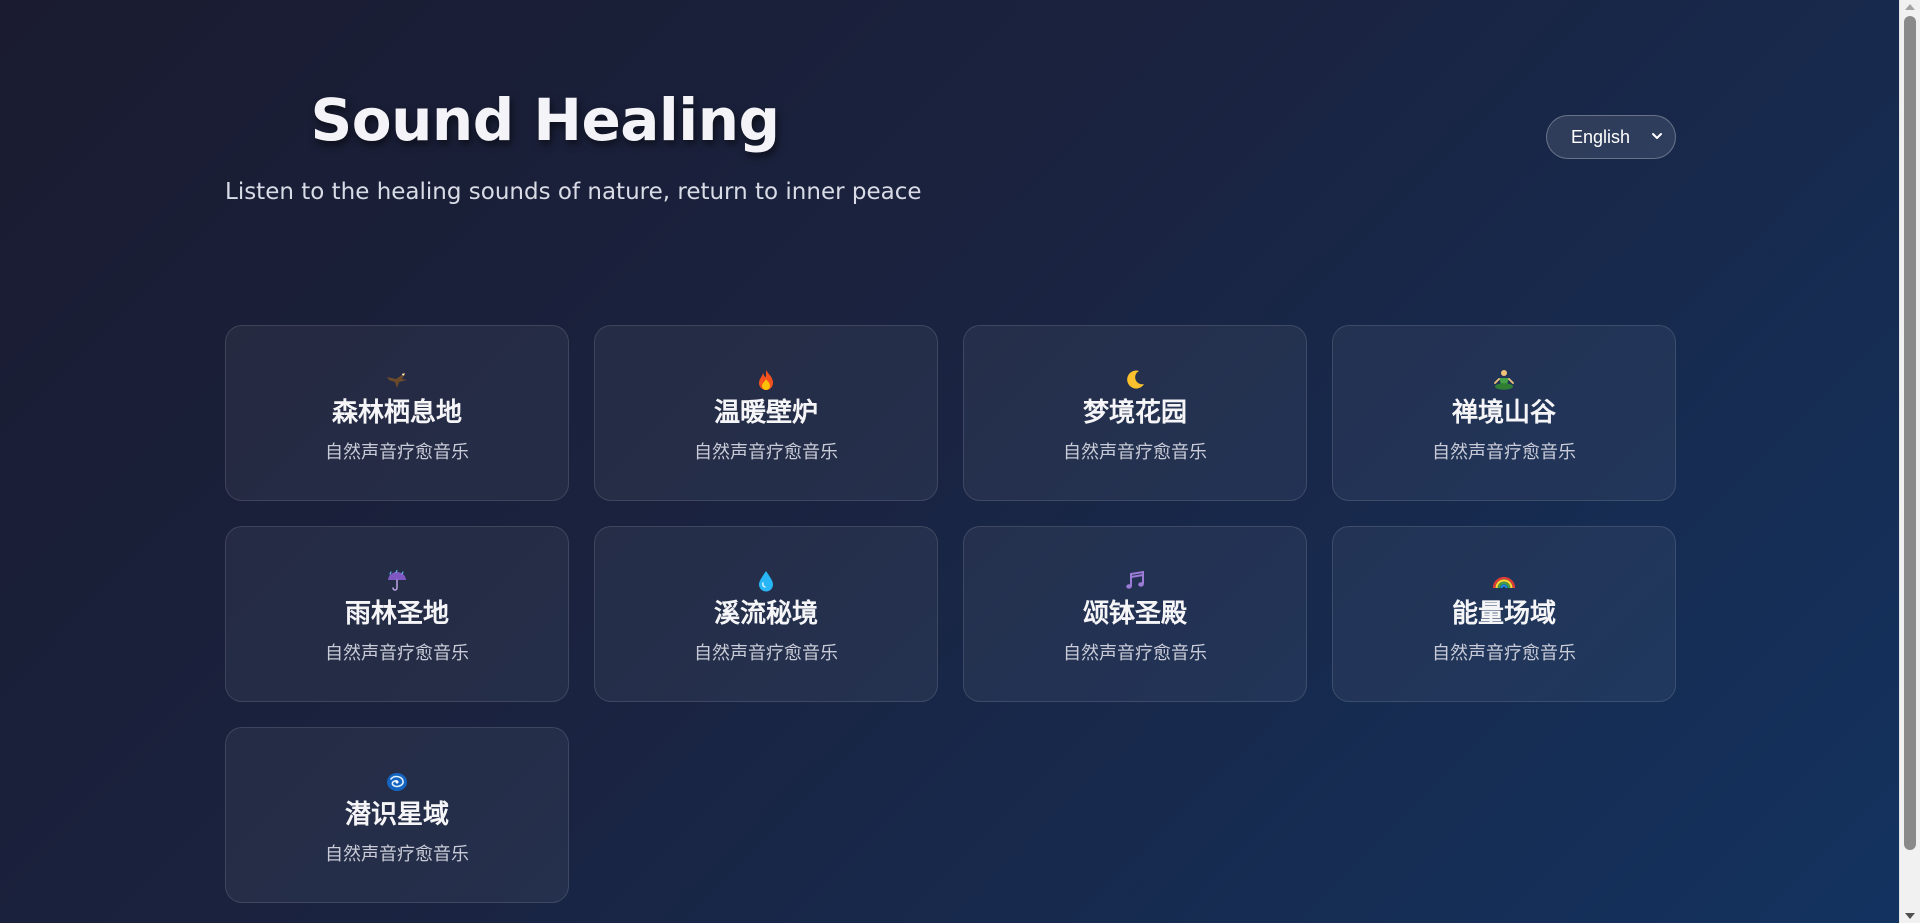 The width and height of the screenshot is (1920, 923). Describe the element at coordinates (1135, 579) in the screenshot. I see `music-notes-icon` at that location.